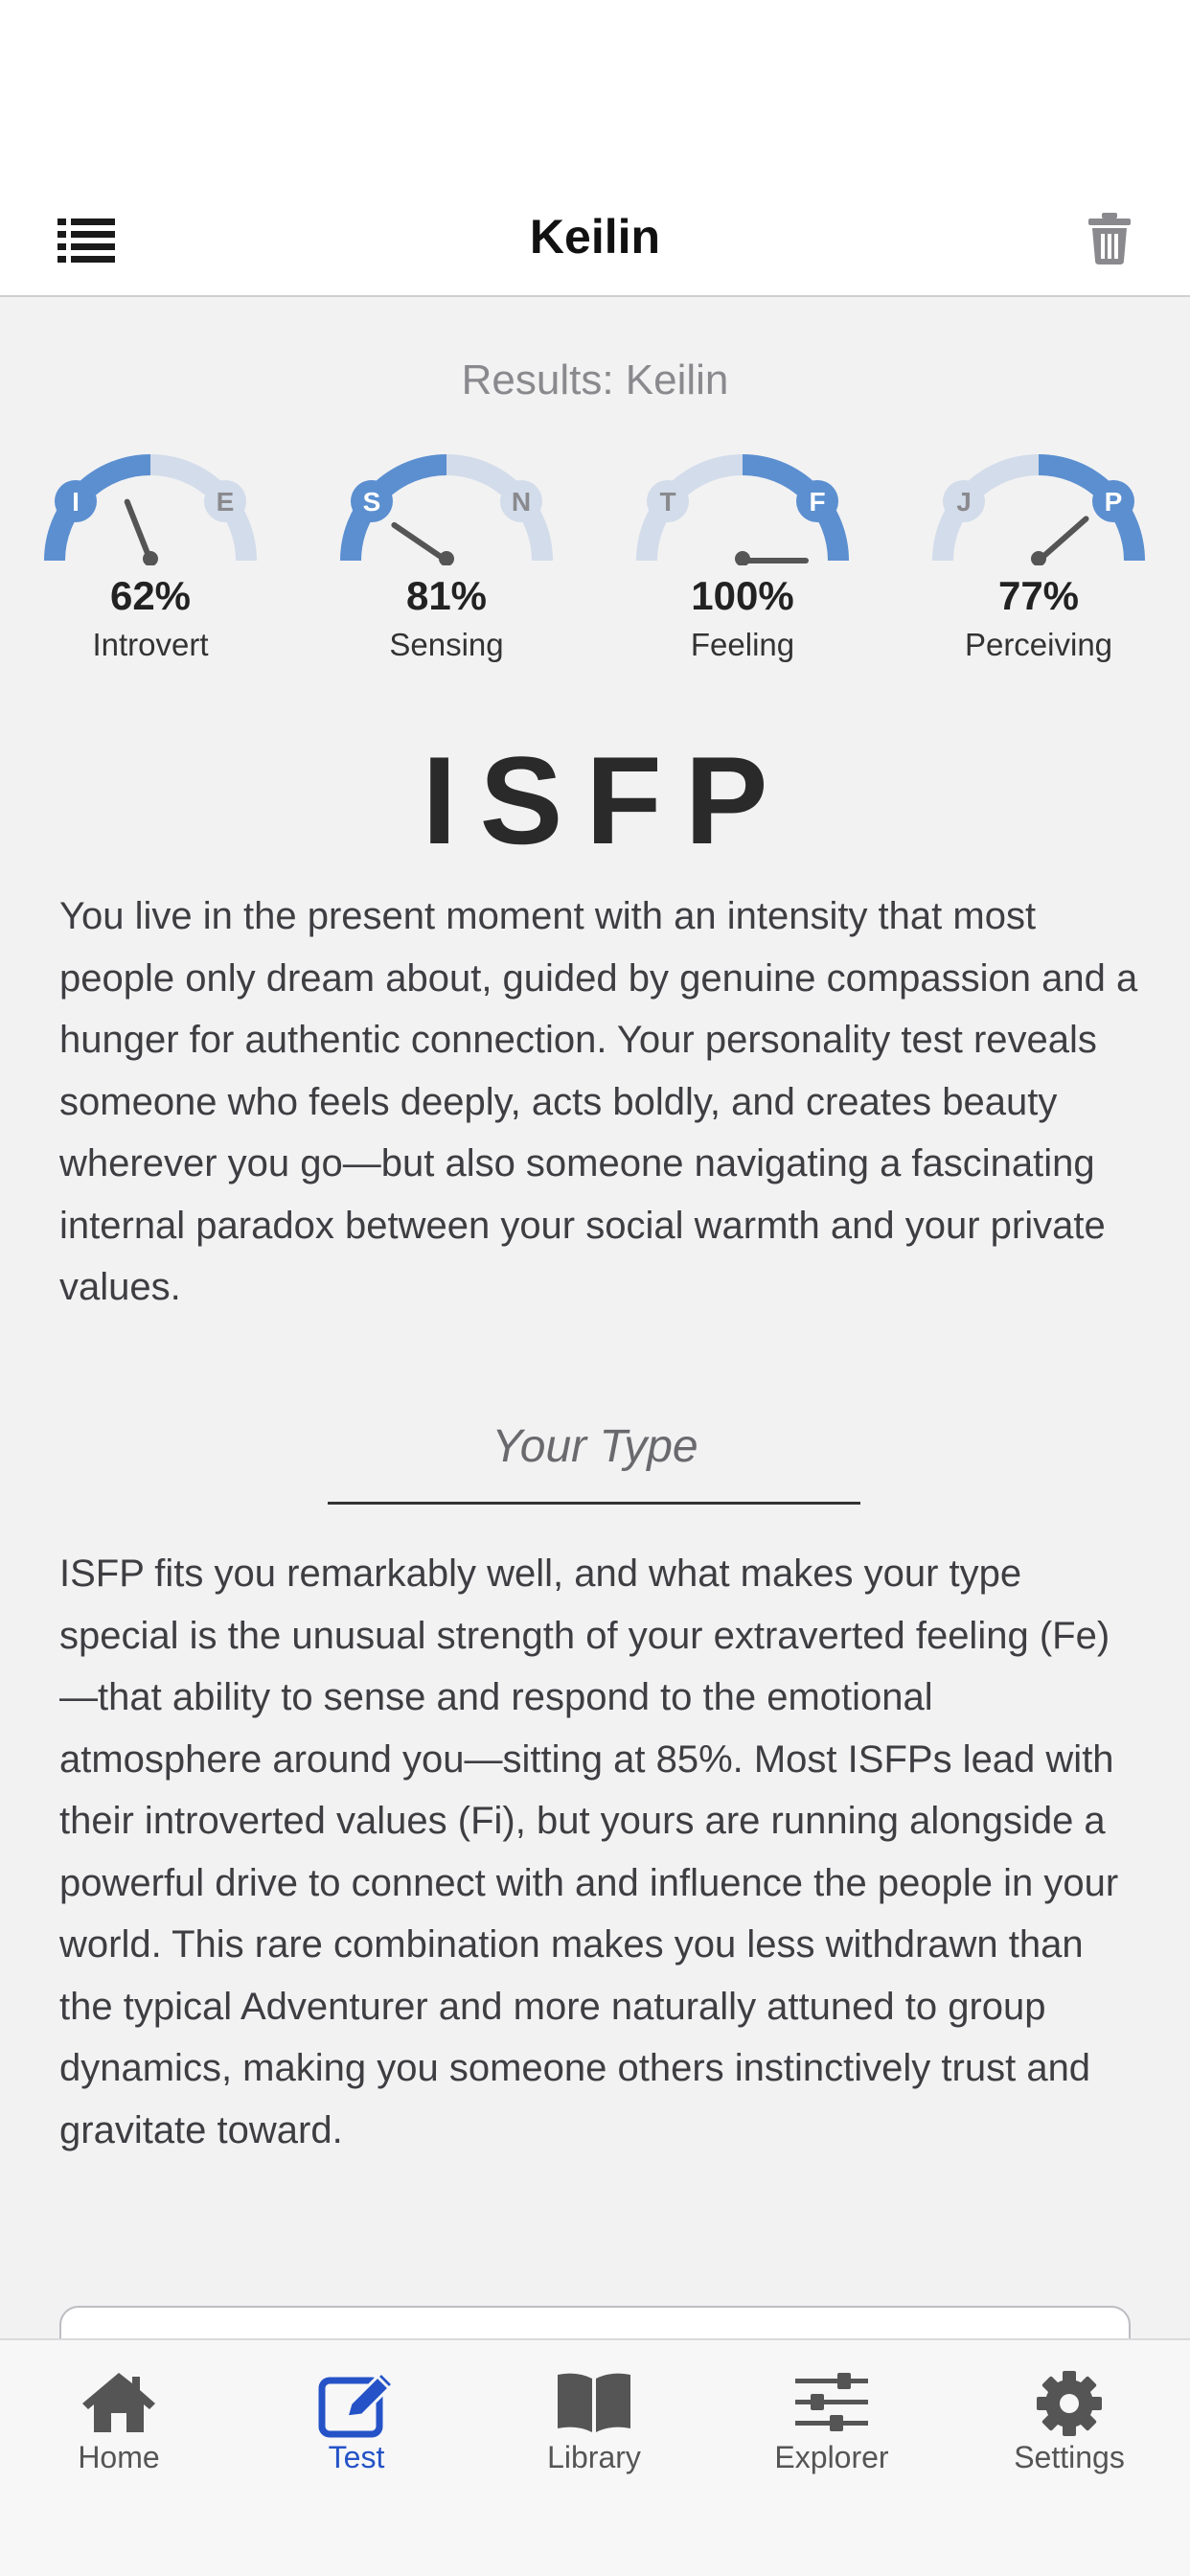  I want to click on gauge-dial: IE, so click(151, 510).